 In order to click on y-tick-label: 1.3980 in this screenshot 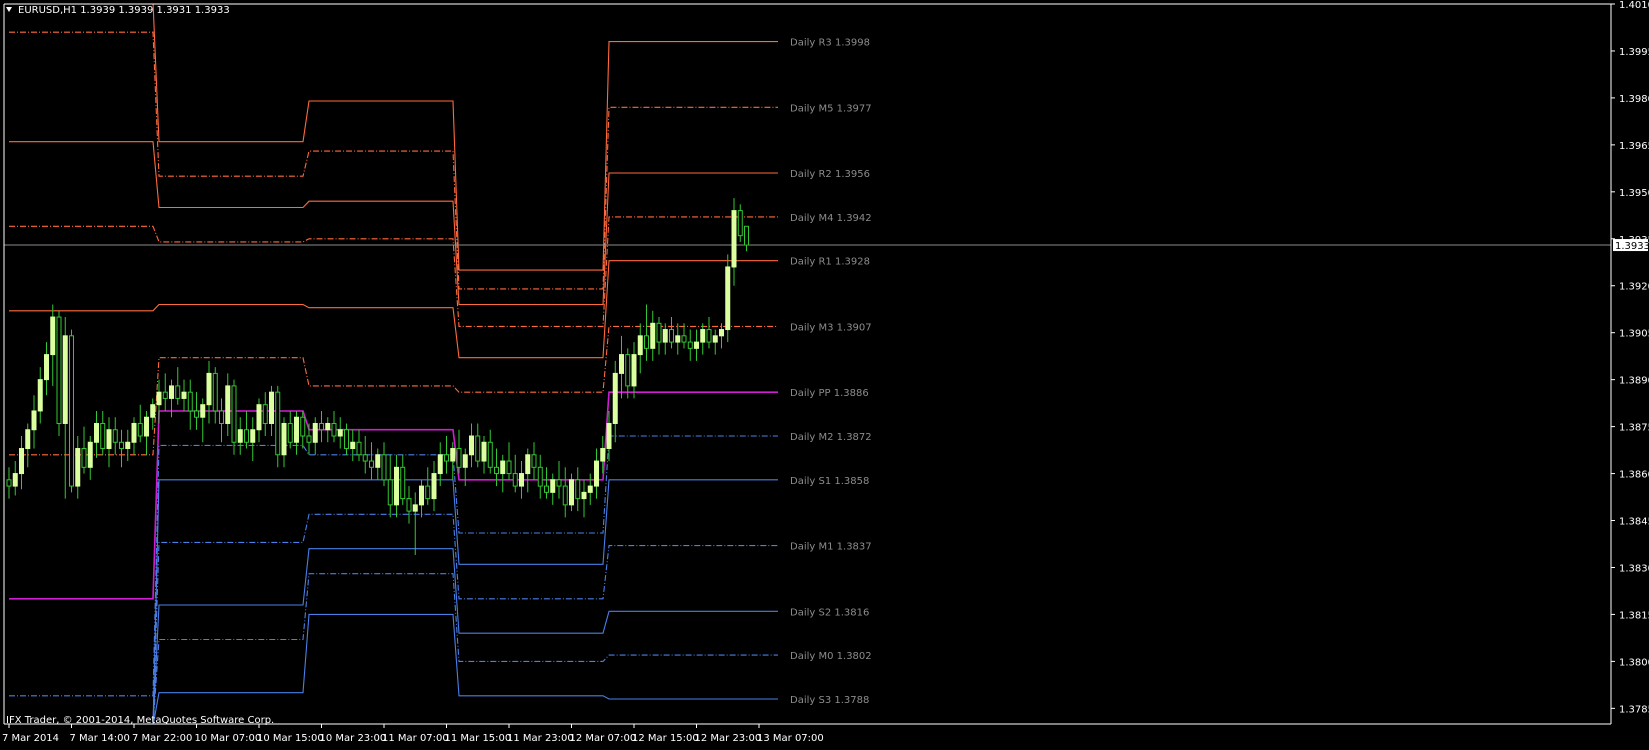, I will do `click(1634, 99)`.